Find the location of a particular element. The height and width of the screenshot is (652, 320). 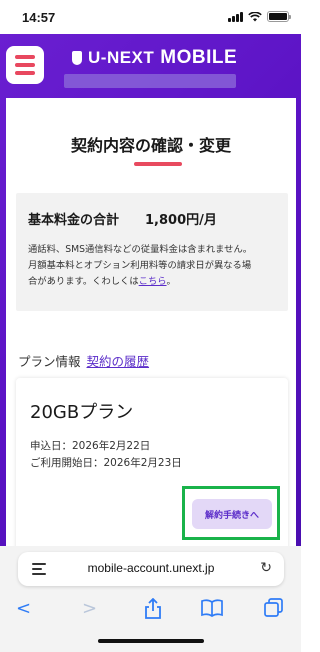

details-link: こちら is located at coordinates (153, 281).